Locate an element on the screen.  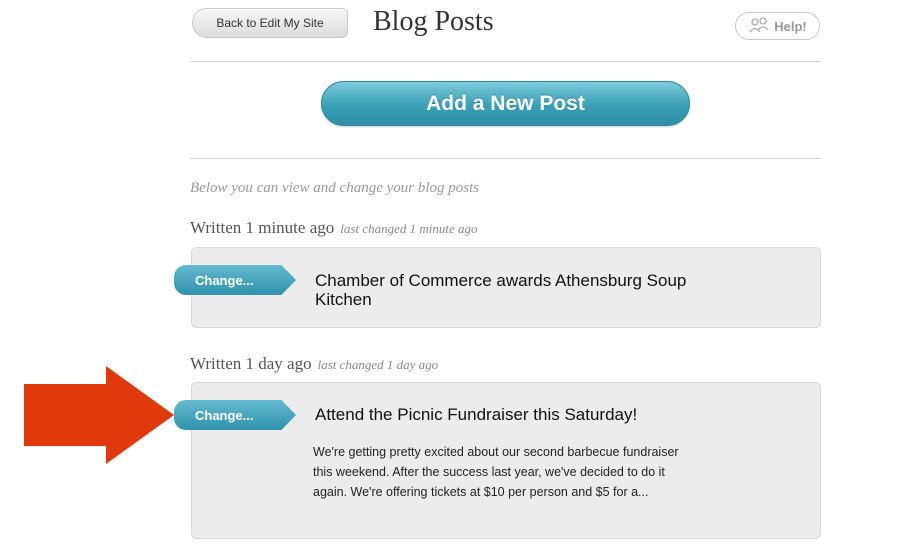
page-title: Blog Posts is located at coordinates (433, 21).